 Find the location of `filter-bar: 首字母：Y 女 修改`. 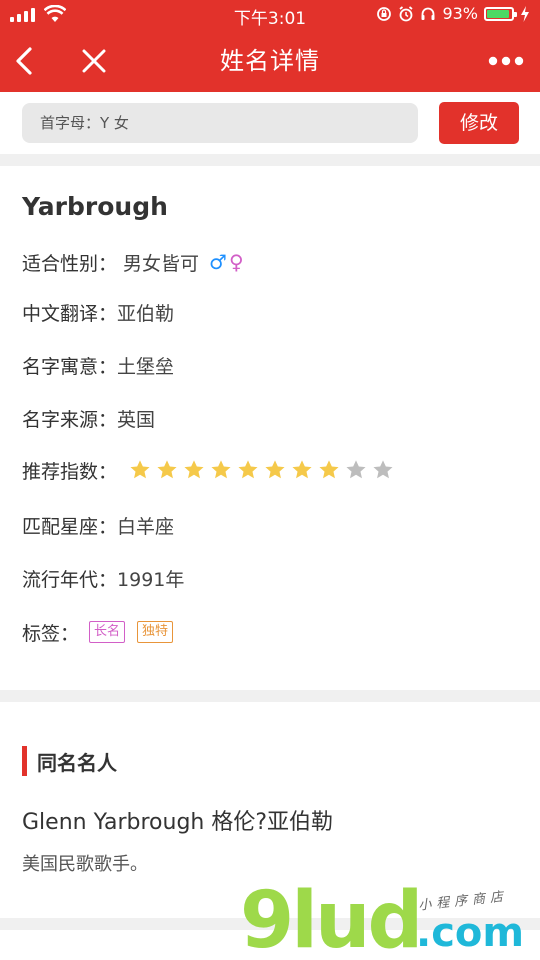

filter-bar: 首字母：Y 女 修改 is located at coordinates (270, 123).